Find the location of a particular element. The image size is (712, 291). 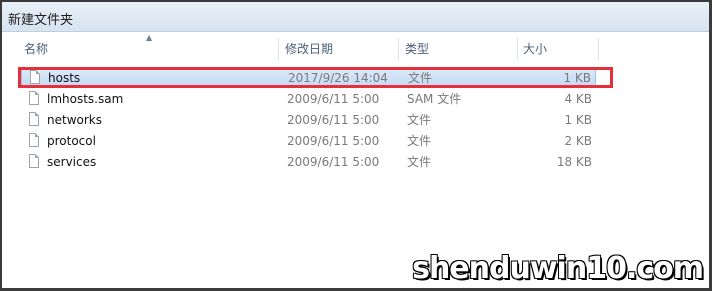

column-header-date: 修改日期 is located at coordinates (341, 49).